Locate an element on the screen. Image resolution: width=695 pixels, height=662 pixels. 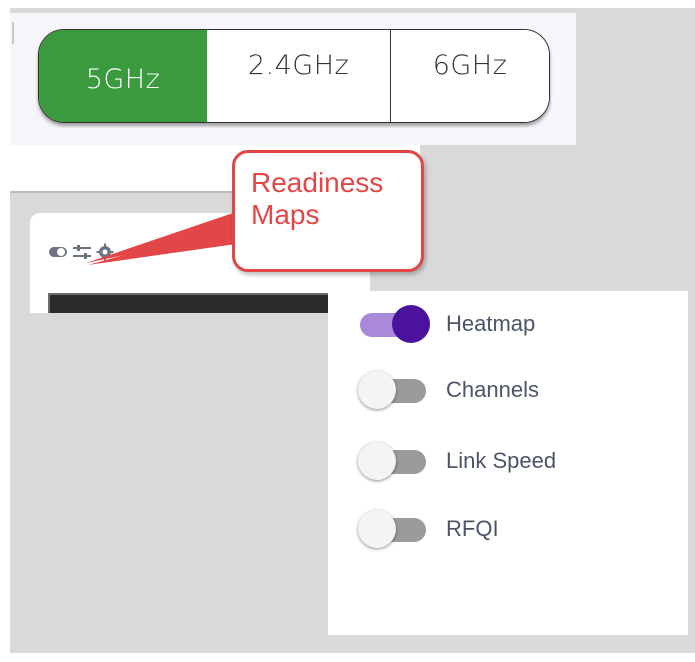
link-speed-toggle is located at coordinates (394, 461).